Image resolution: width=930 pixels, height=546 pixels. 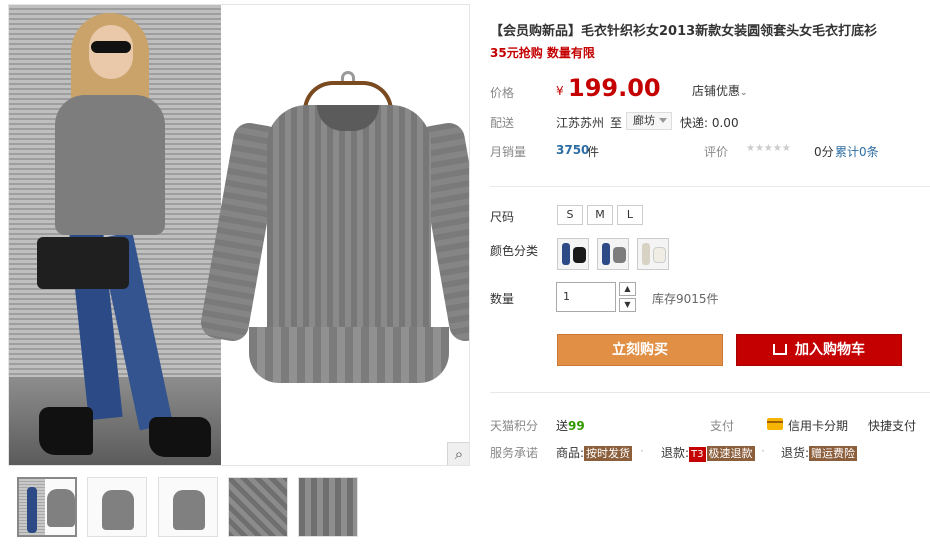 I want to click on points-label: 天猫积分, so click(x=514, y=426).